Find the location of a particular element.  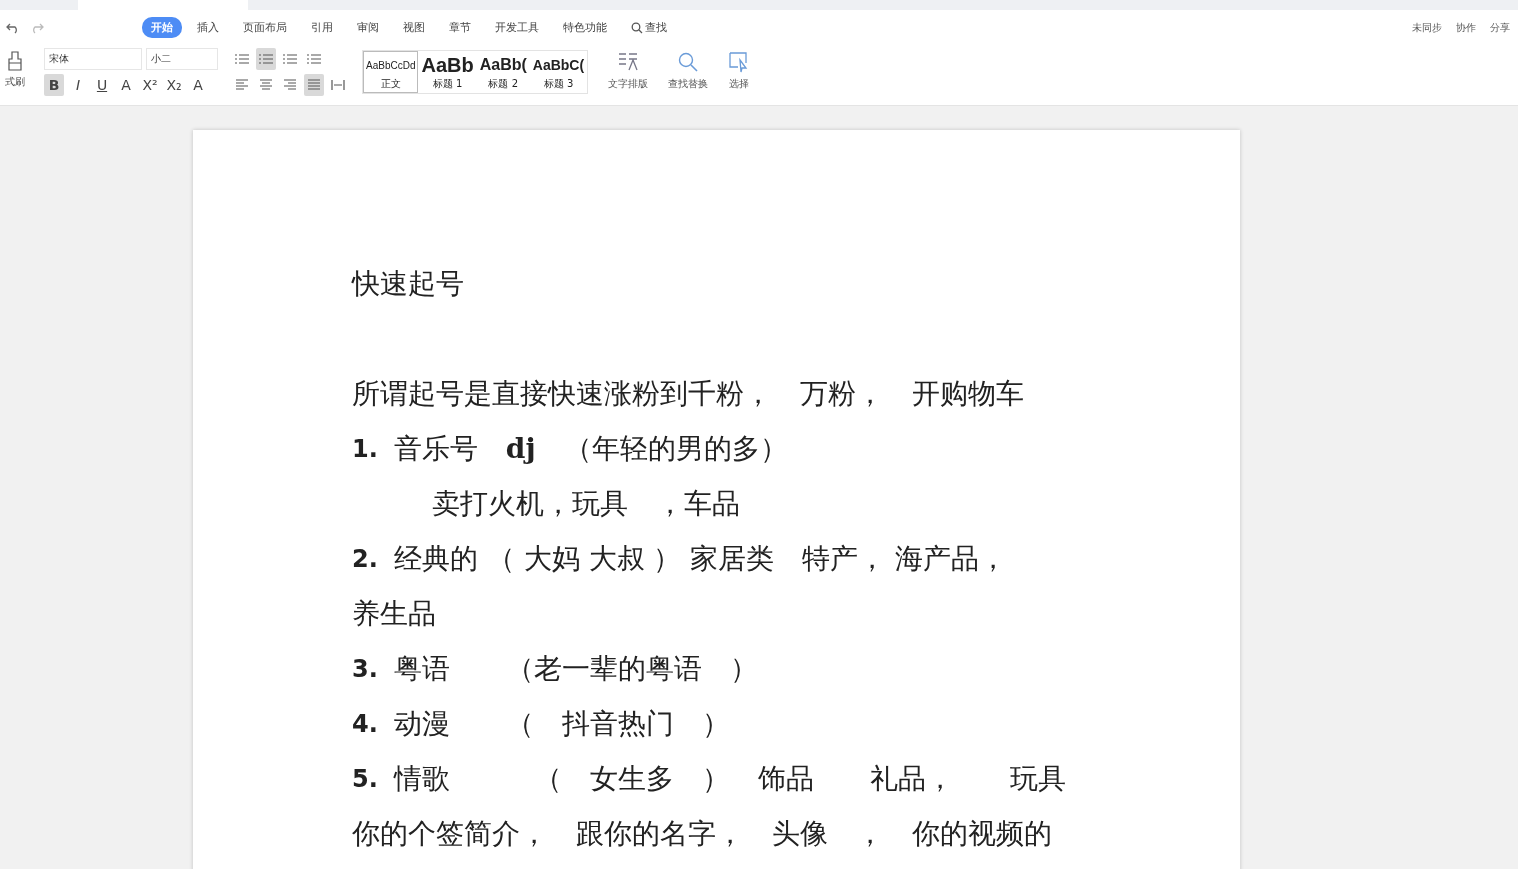

style-preset: AaBb 标题 1 is located at coordinates (447, 72).